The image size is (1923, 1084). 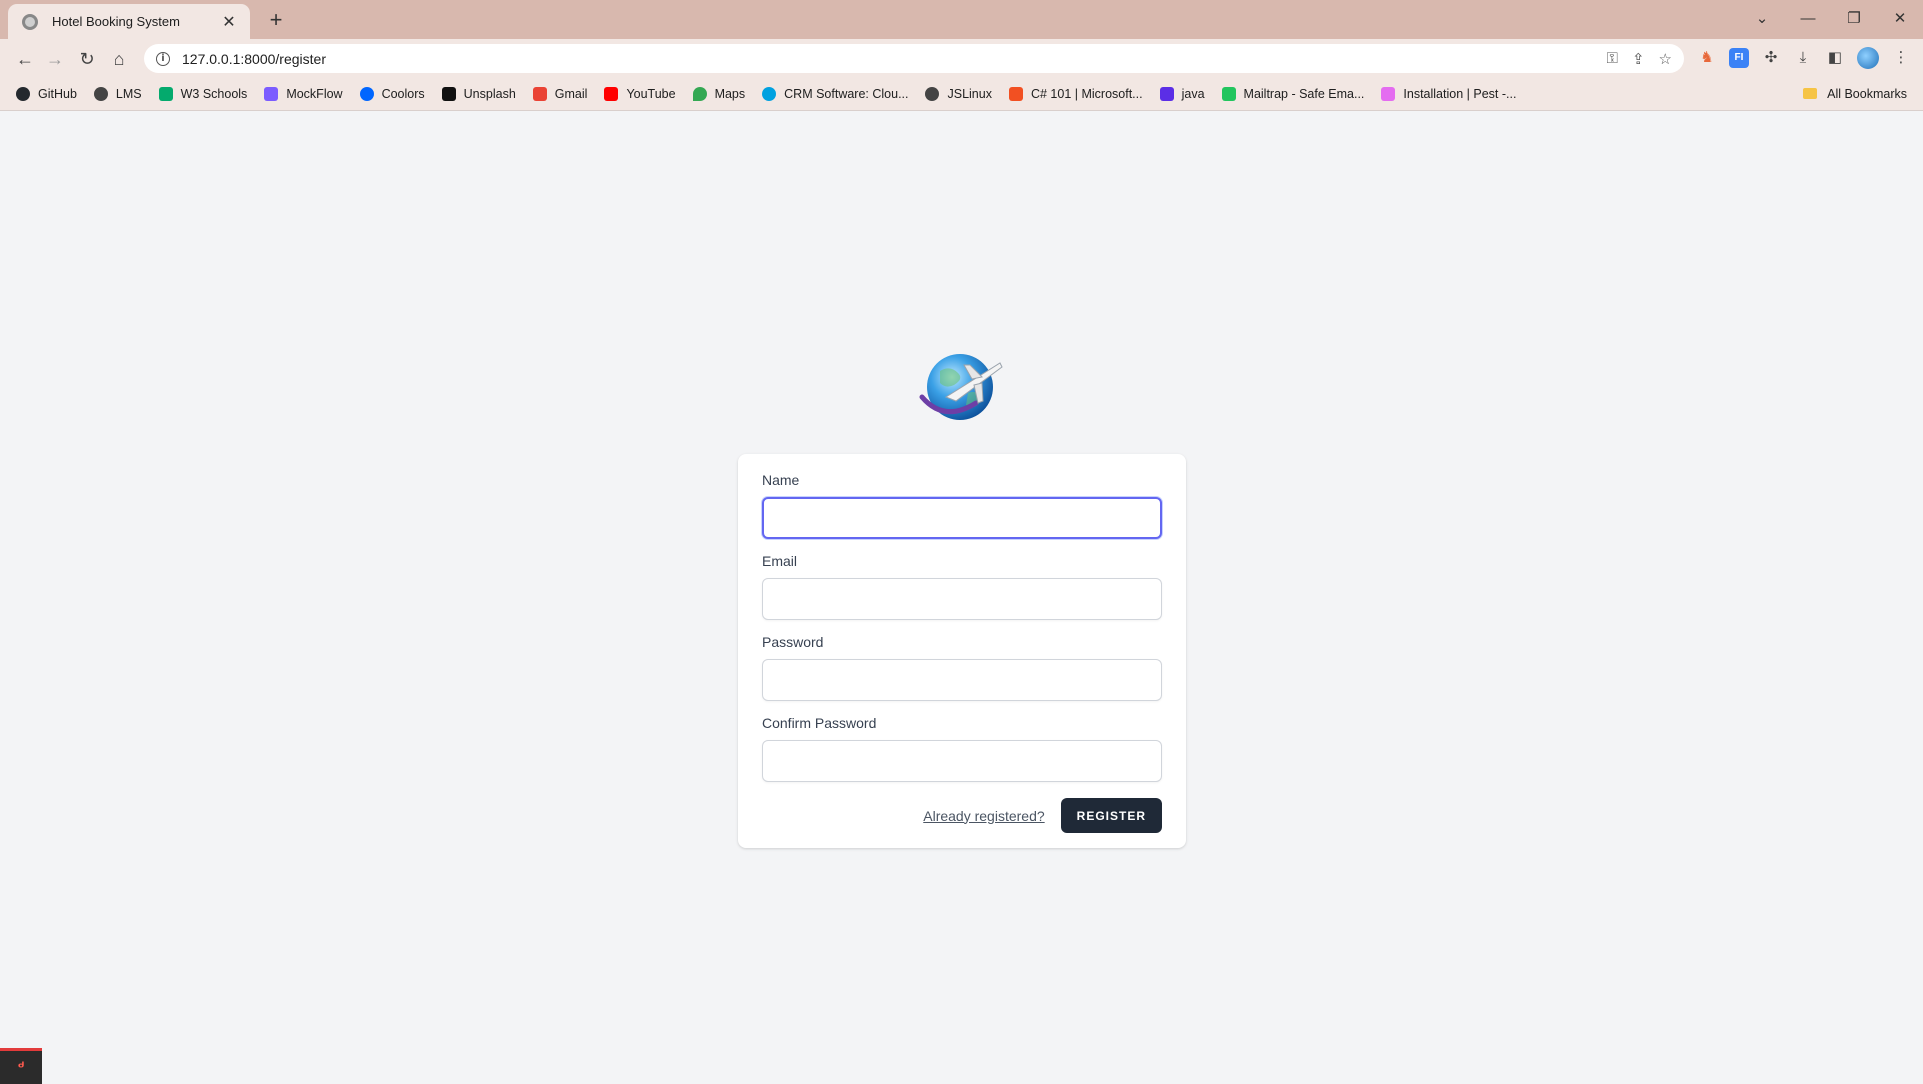 I want to click on window-controls: ⌄ — ❐ ✕, so click(x=1831, y=18).